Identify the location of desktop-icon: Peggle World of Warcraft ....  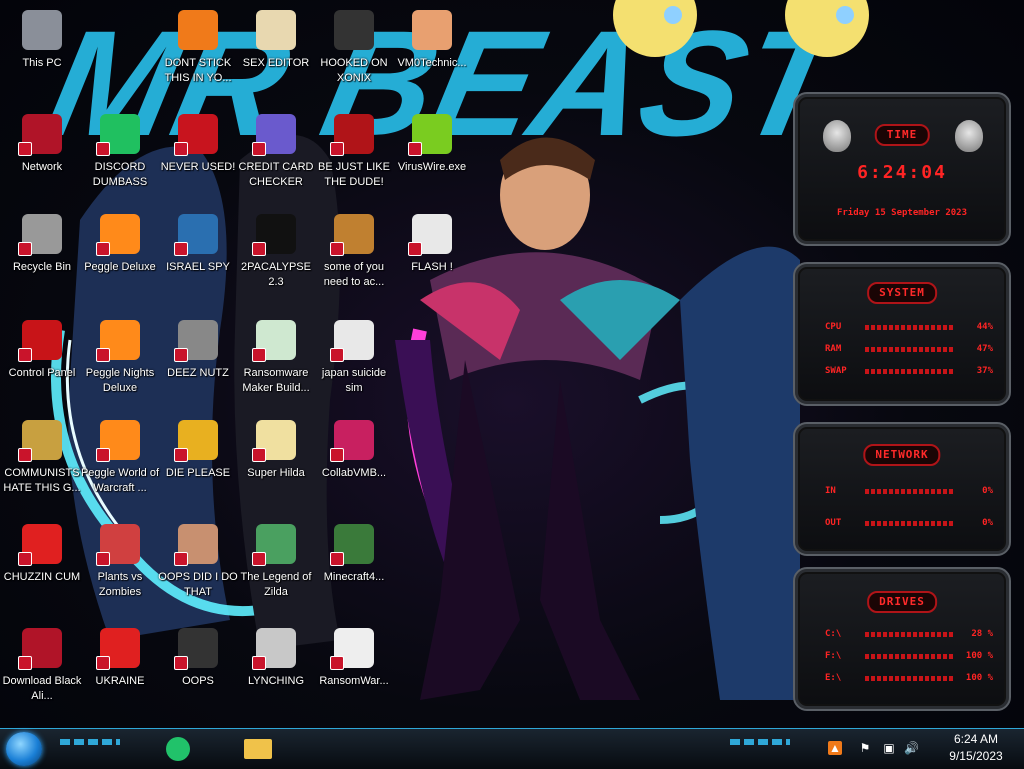
(120, 466).